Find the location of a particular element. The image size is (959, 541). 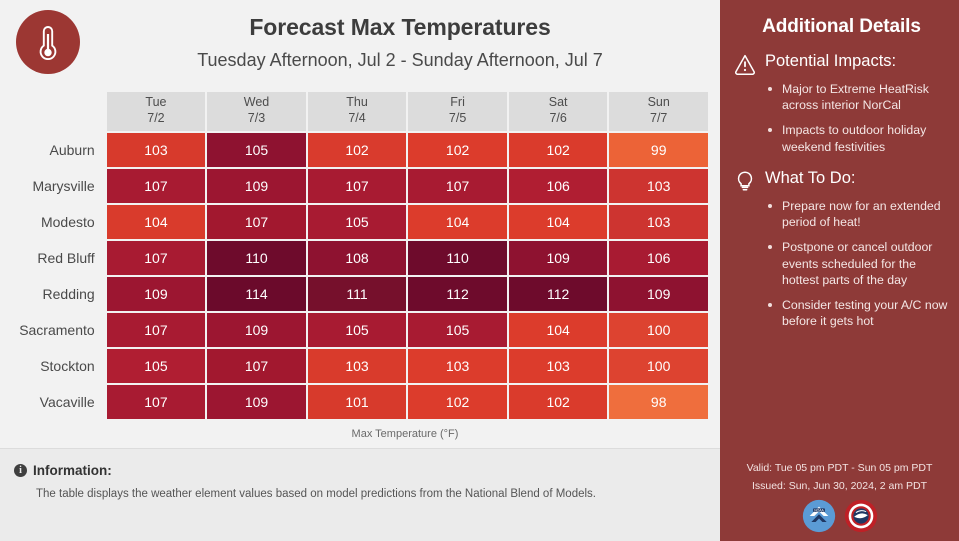

temp-cell: 111 is located at coordinates (357, 294).